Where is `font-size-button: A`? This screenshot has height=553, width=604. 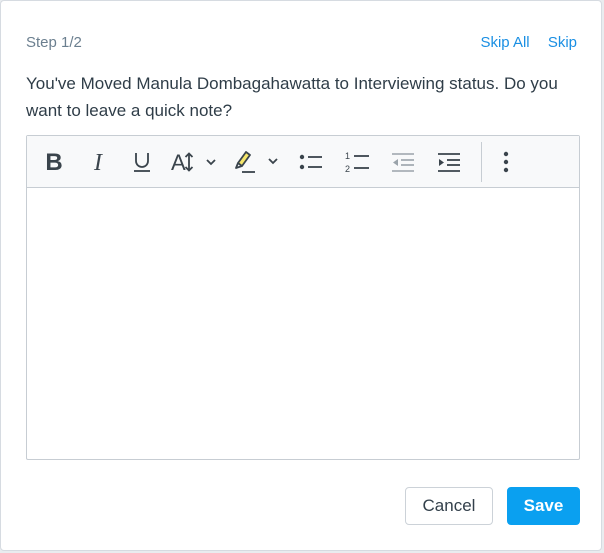
font-size-button: A is located at coordinates (194, 162).